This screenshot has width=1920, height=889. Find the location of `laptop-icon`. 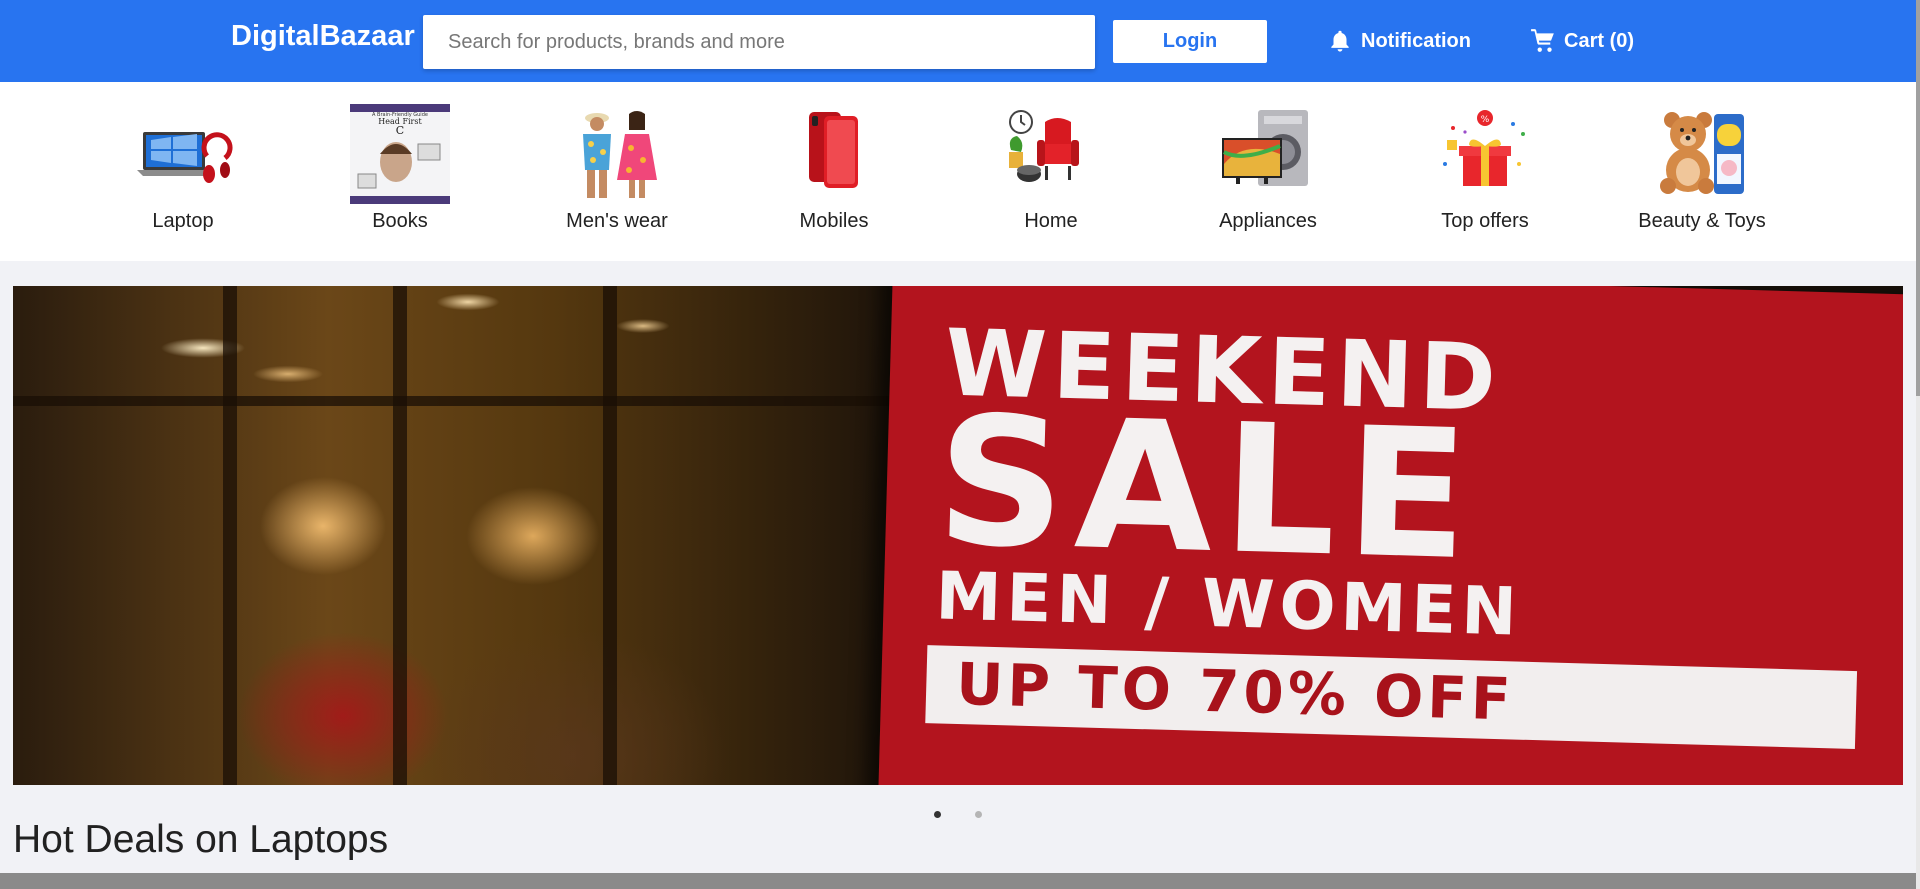

laptop-icon is located at coordinates (185, 157).